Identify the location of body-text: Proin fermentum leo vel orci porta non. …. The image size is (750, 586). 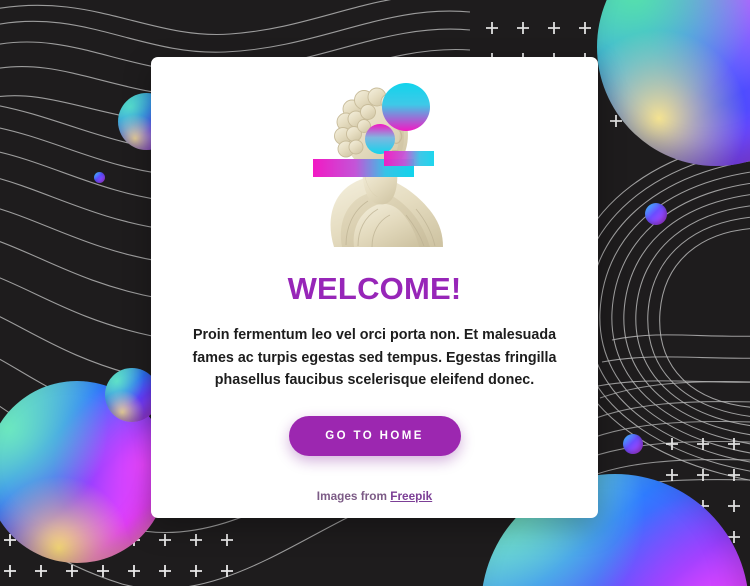
(374, 358).